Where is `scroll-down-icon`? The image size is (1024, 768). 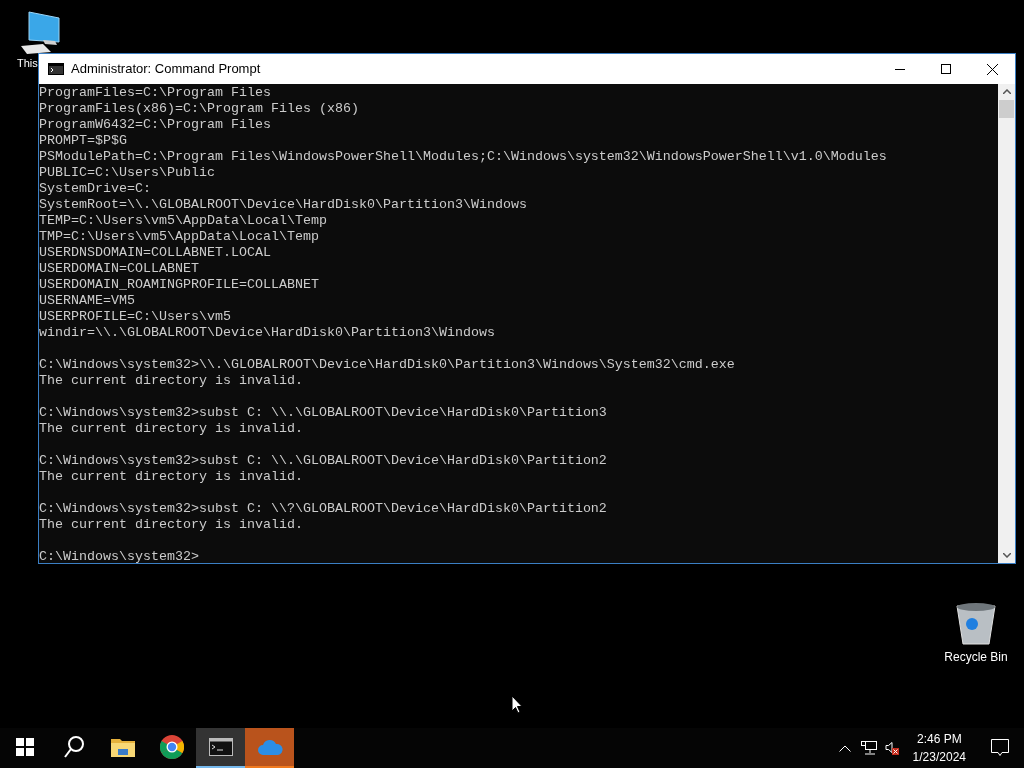 scroll-down-icon is located at coordinates (1006, 555).